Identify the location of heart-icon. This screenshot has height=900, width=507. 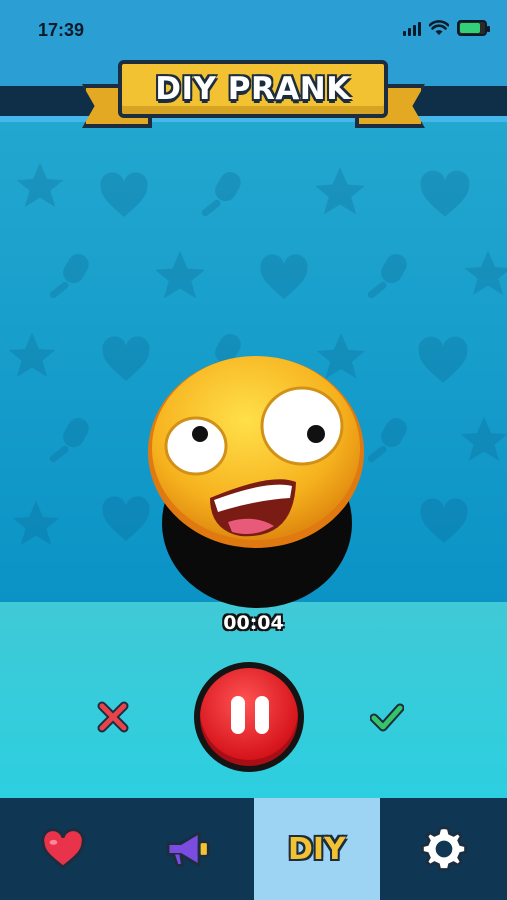
(63, 849).